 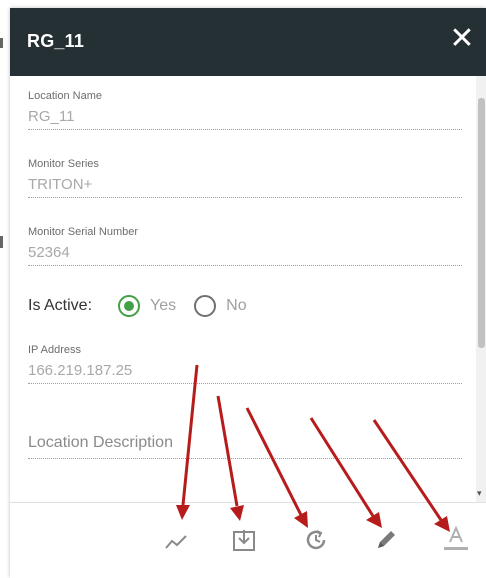 What do you see at coordinates (462, 39) in the screenshot?
I see `close-button: ✕` at bounding box center [462, 39].